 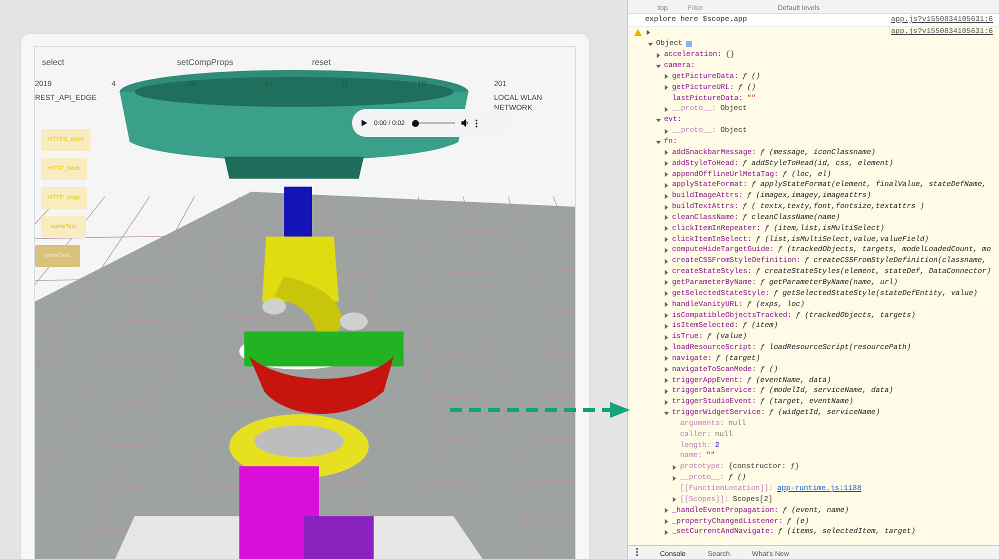 I want to click on more-options-icon, so click(x=476, y=123).